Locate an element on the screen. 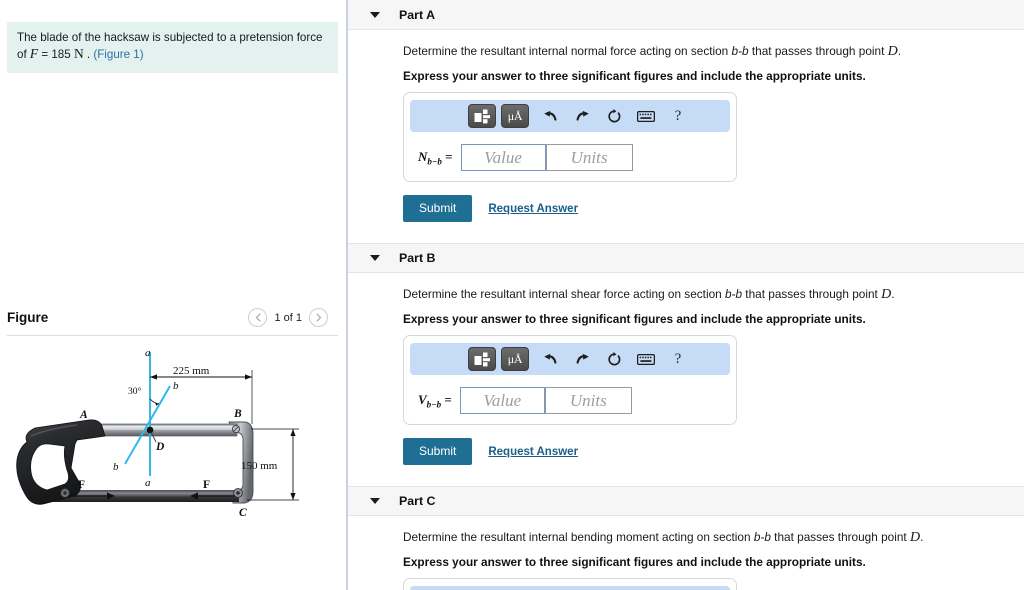 Image resolution: width=1024 pixels, height=590 pixels. label-point-C: C is located at coordinates (243, 513).